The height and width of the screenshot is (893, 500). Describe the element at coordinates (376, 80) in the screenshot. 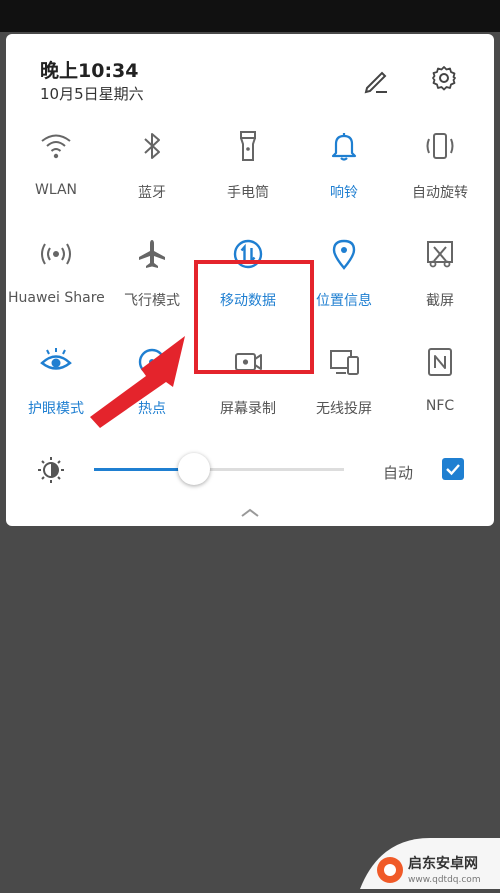

I see `edit-icon` at that location.